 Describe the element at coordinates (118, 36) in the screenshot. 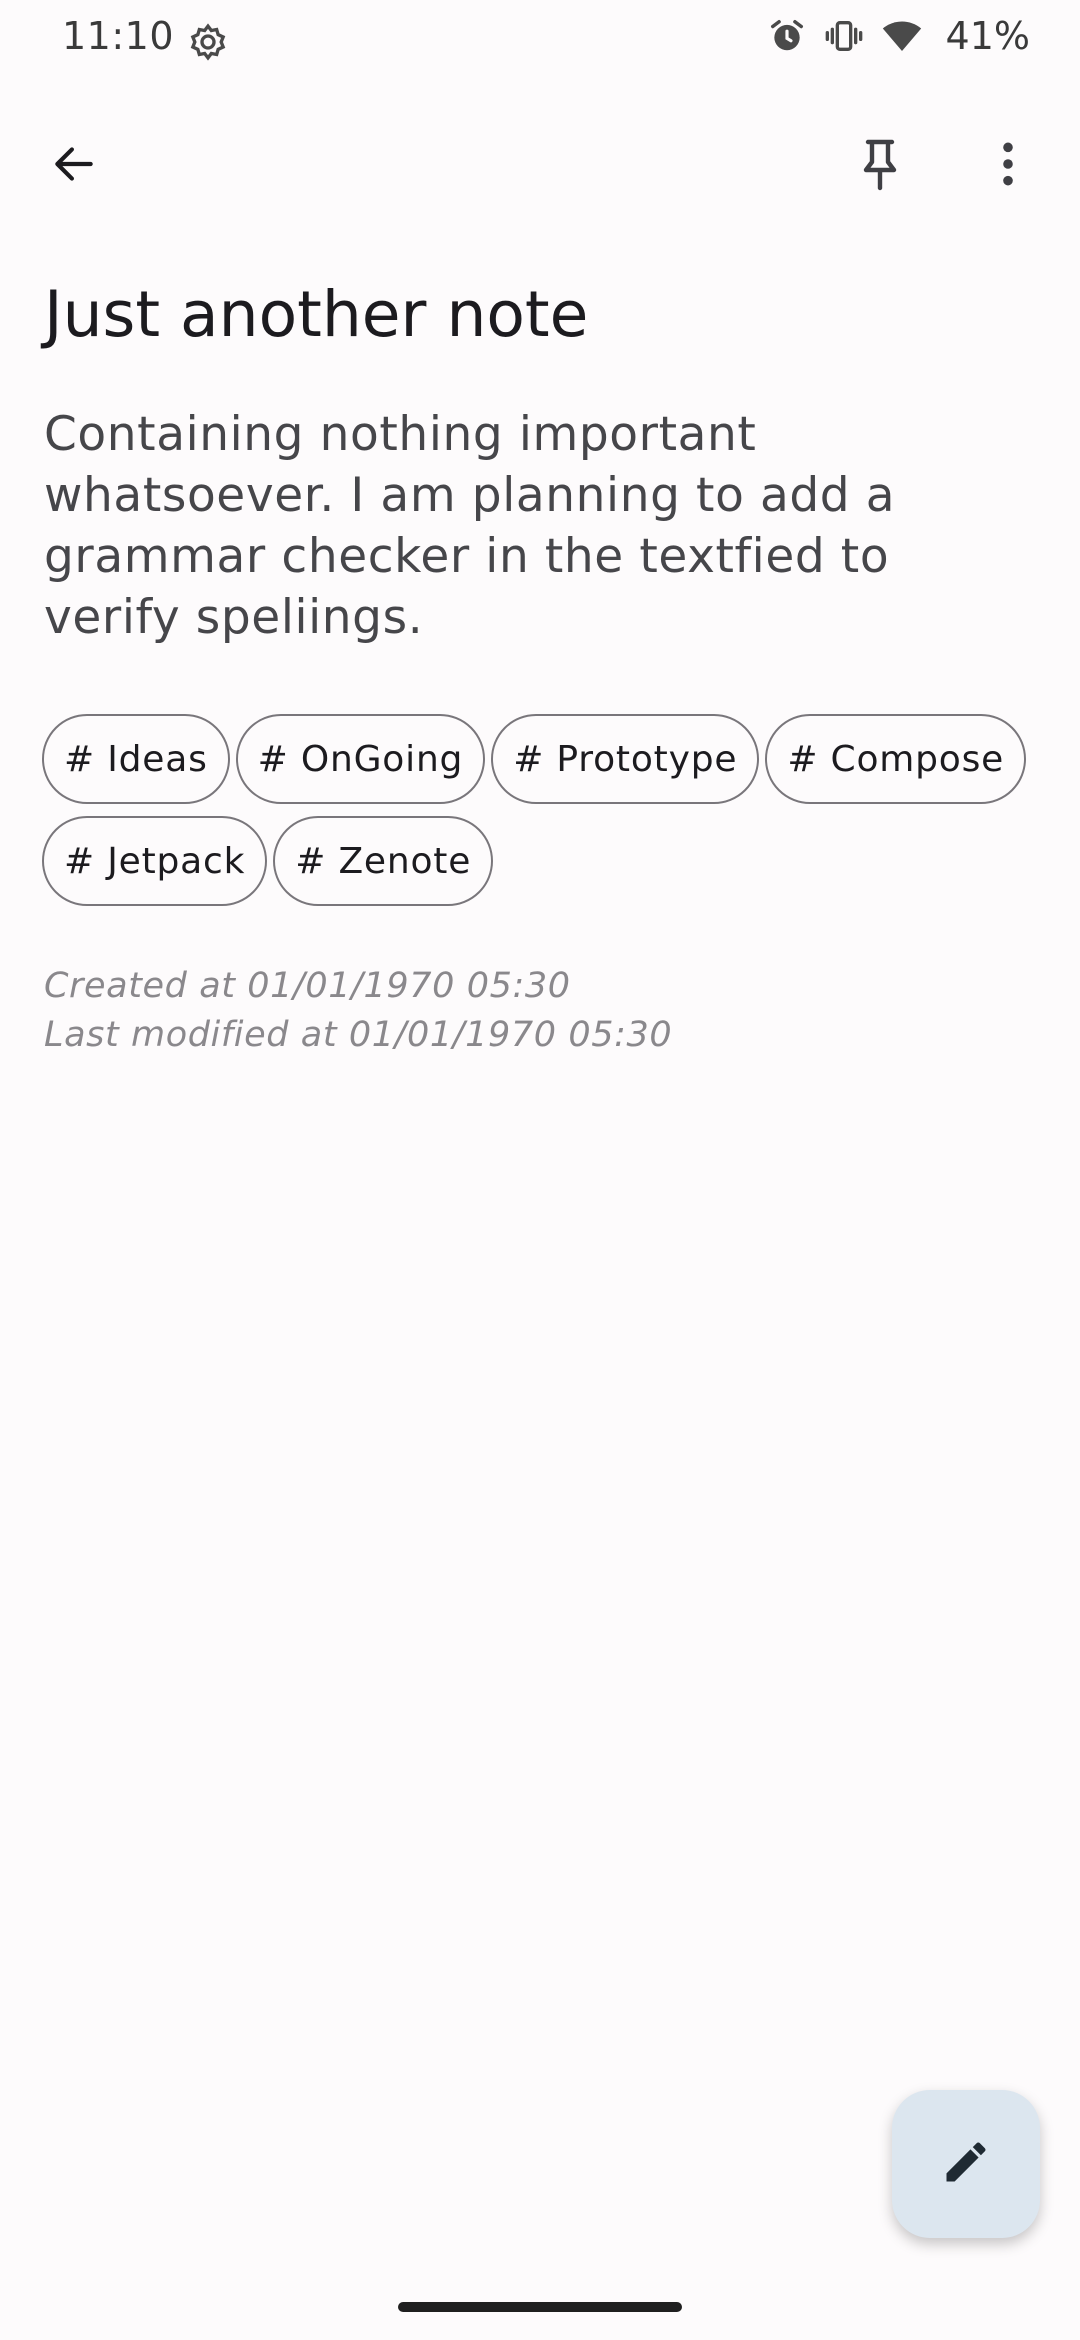

I see `status-time: 11:10` at that location.